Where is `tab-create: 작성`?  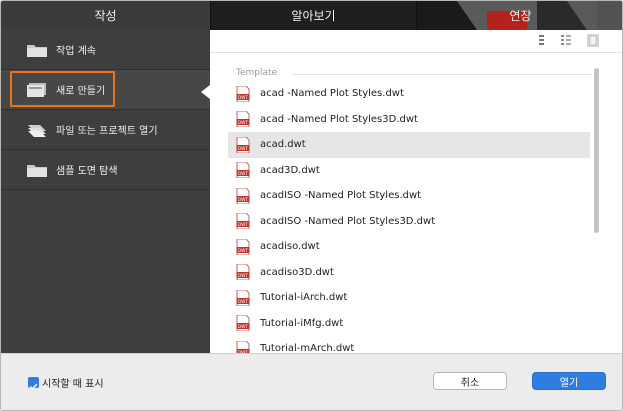 tab-create: 작성 is located at coordinates (105, 15).